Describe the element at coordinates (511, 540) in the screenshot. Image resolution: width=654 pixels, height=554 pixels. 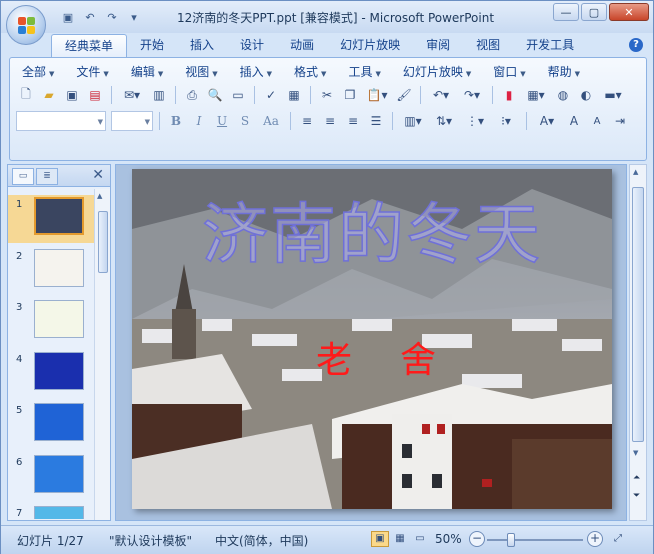
I see `zoom-slider-thumb` at that location.